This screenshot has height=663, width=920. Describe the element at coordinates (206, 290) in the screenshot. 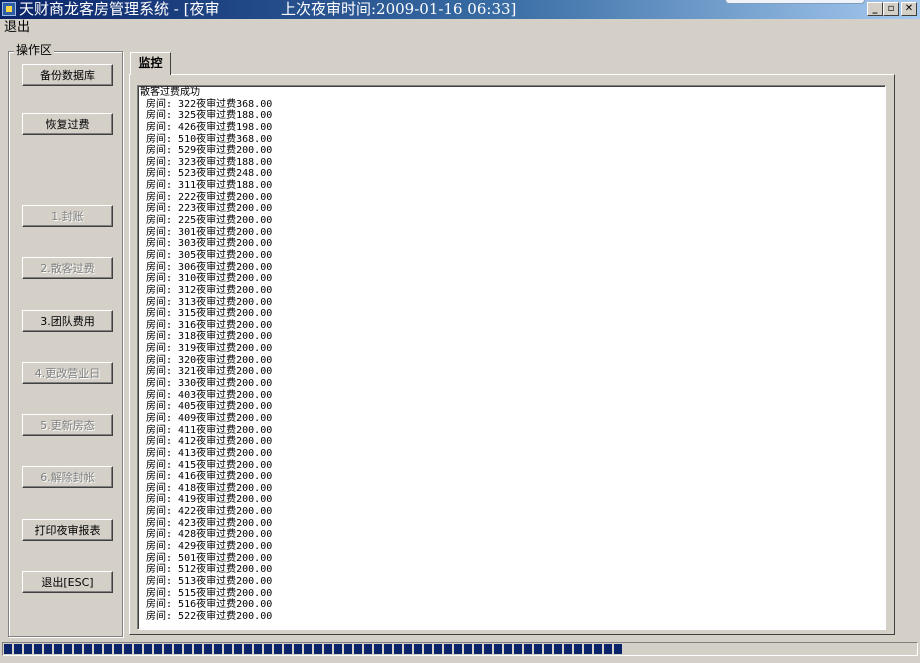

I see `log-line: 房间: 312夜审过费200.00` at that location.